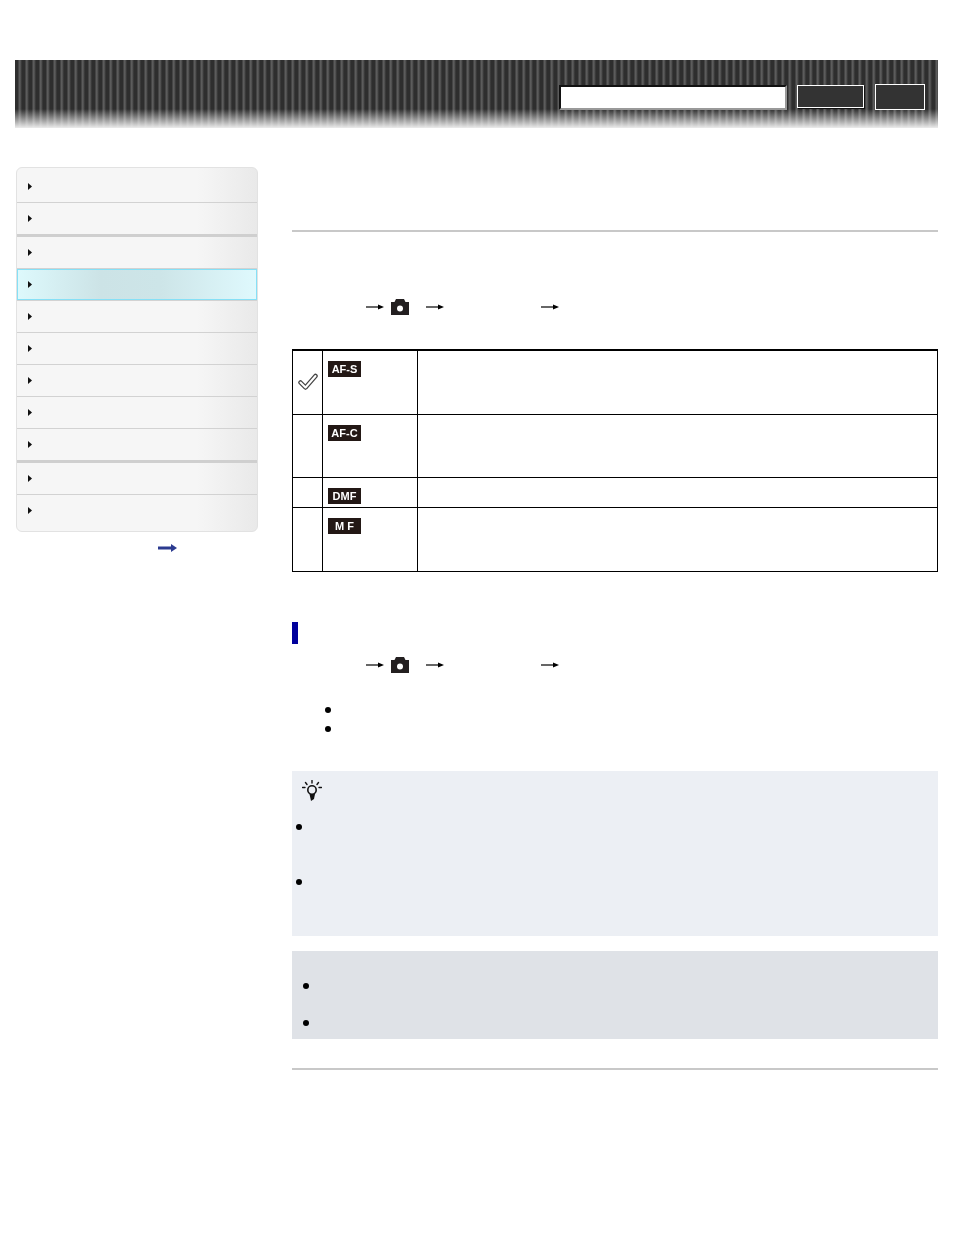 This screenshot has width=954, height=1235. Describe the element at coordinates (137, 284) in the screenshot. I see `sidebar-item` at that location.